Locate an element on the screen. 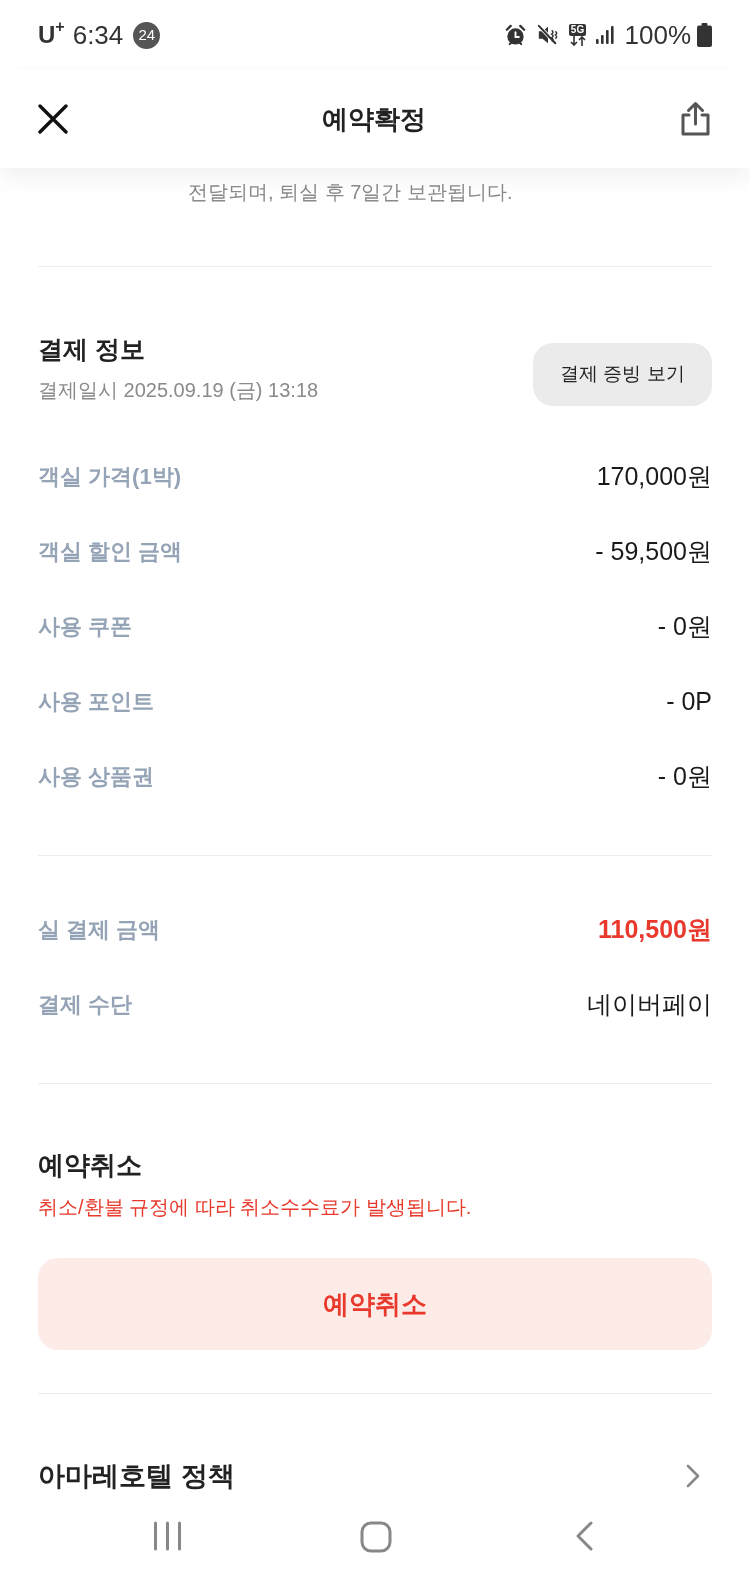 The width and height of the screenshot is (750, 1583). price-value: 170,000원 is located at coordinates (654, 476).